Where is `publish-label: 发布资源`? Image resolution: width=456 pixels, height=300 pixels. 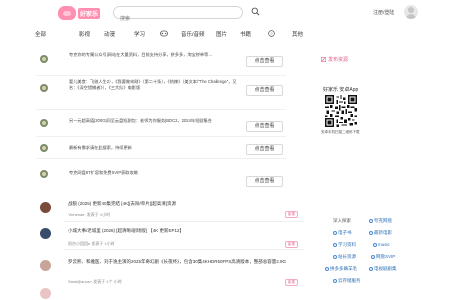
publish-label: 发布资源 is located at coordinates (338, 60).